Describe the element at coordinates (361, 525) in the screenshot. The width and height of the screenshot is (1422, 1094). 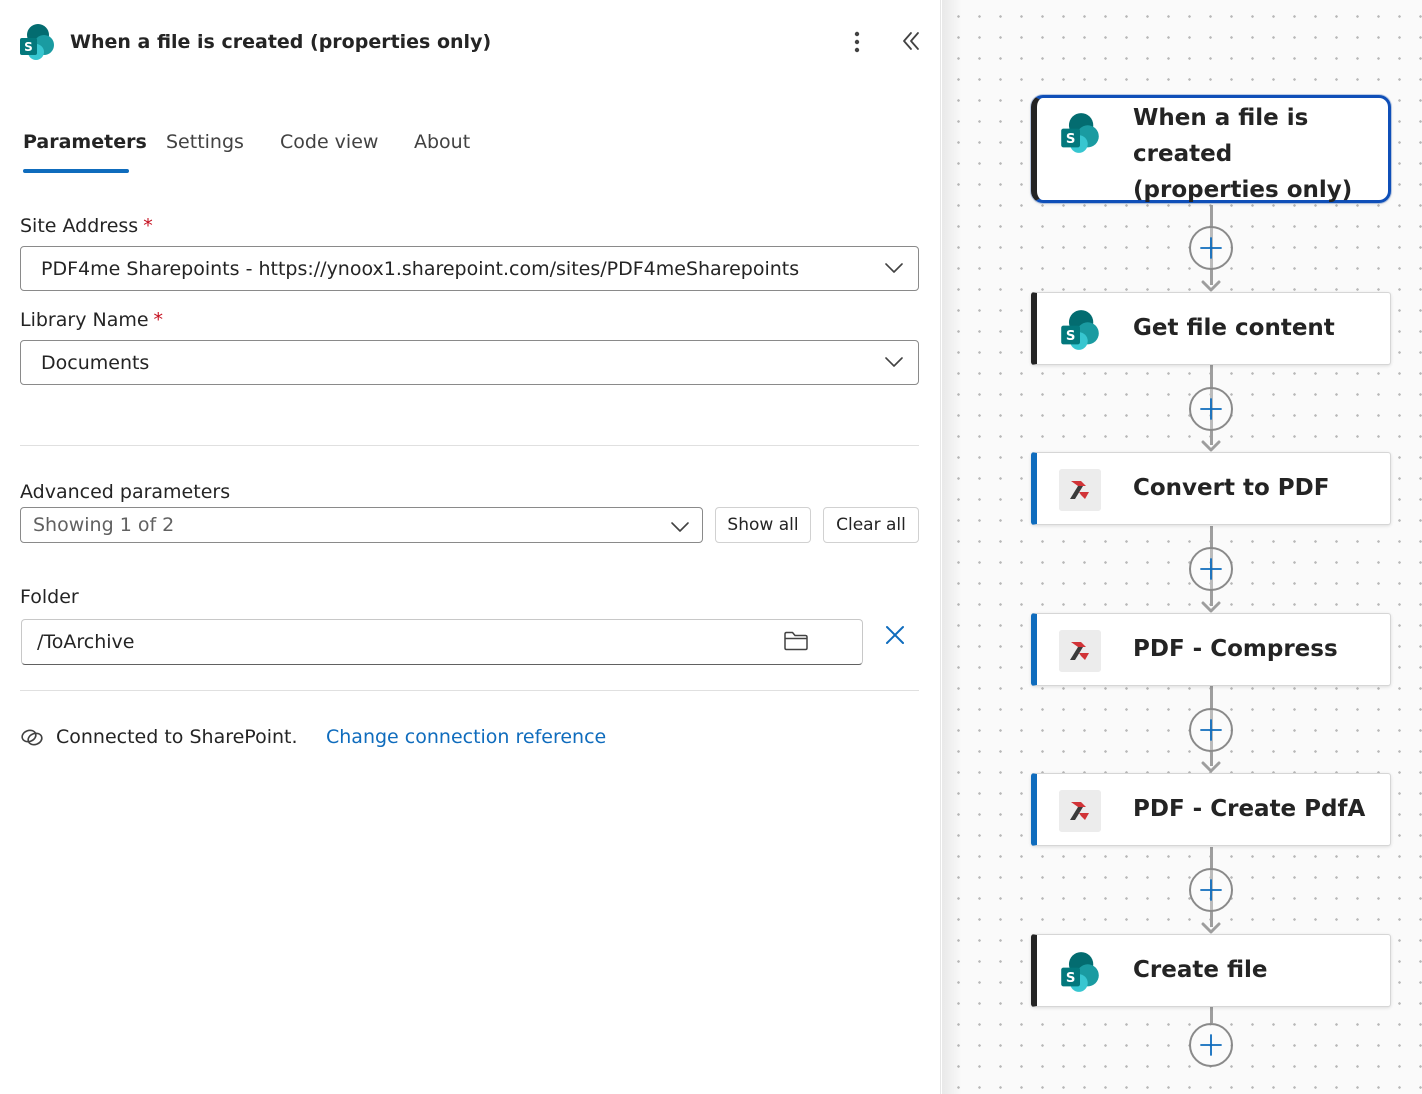
I see `advanced-parameters-dropdown: Showing 1 of 2` at that location.